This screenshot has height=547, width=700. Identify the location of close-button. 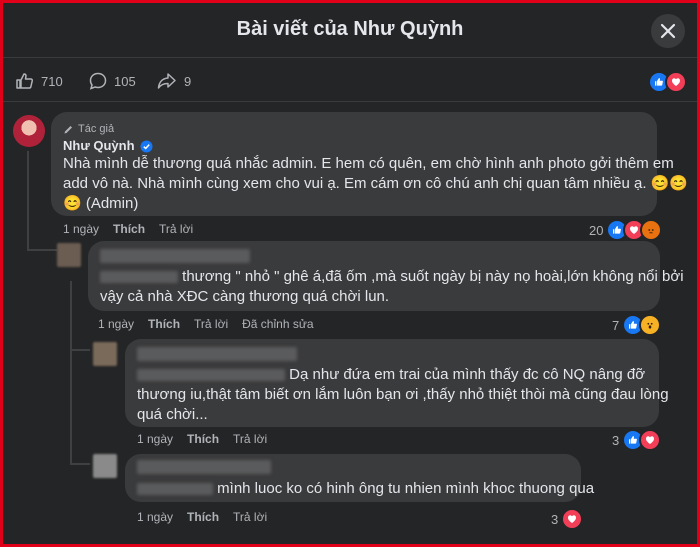
(668, 31).